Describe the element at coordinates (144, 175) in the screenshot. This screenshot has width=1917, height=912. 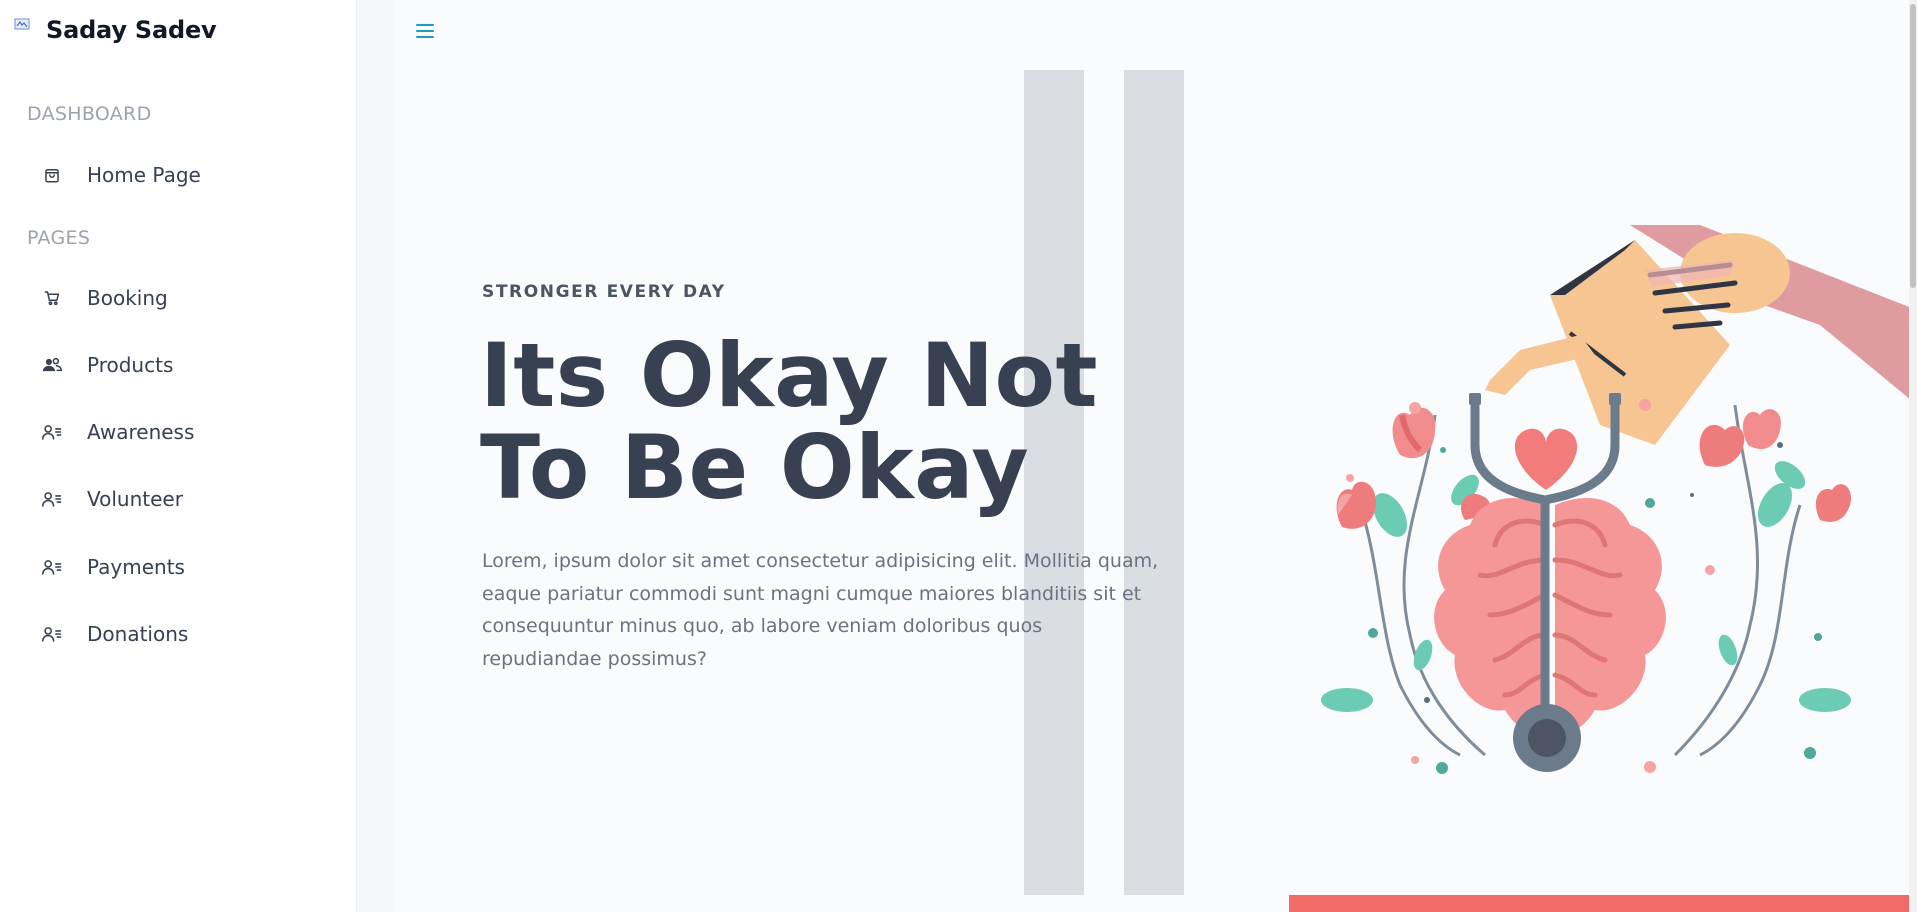
I see `sidebar-item-label: Home Page` at that location.